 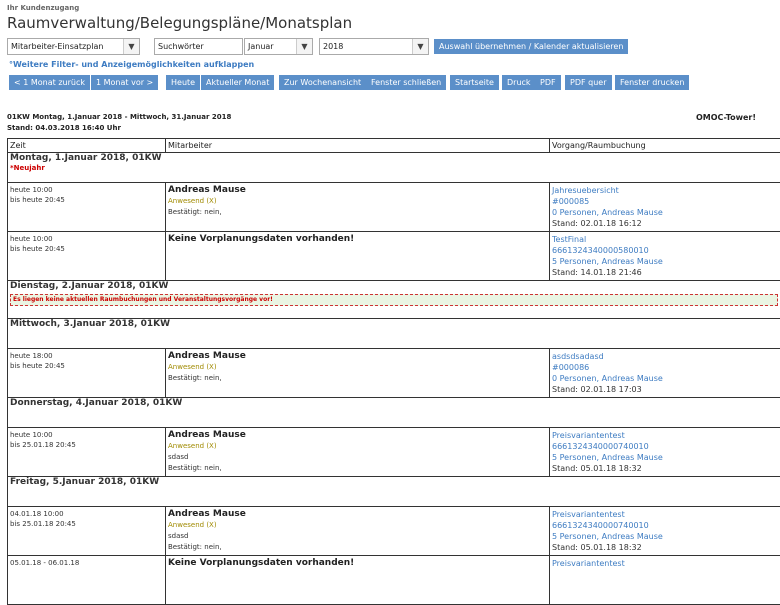 I want to click on day-header-cell: Donnerstag, 4.Januar 2018, 01KW, so click(x=394, y=413).